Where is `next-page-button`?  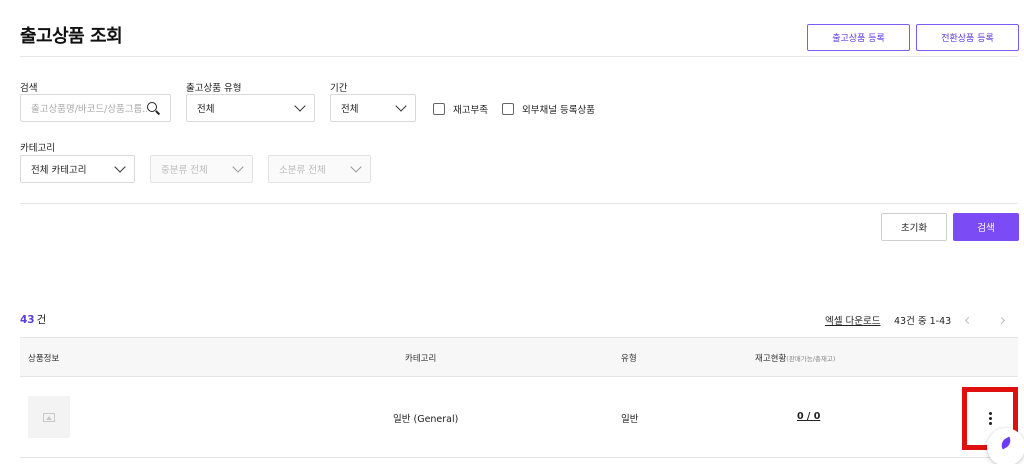 next-page-button is located at coordinates (1001, 320).